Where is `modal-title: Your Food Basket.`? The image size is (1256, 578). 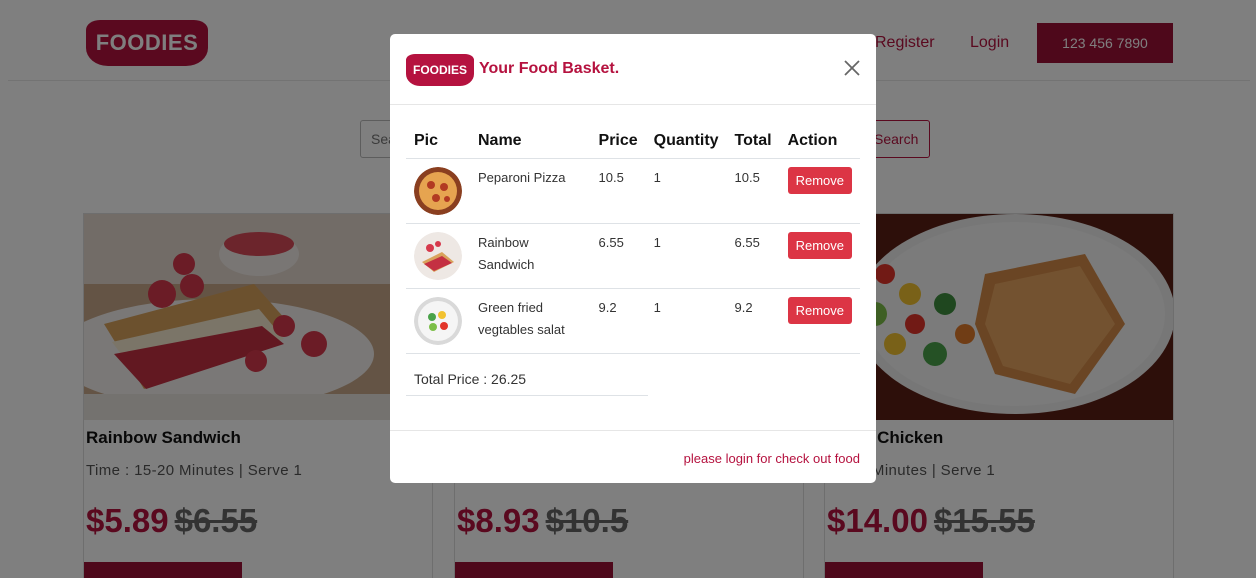 modal-title: Your Food Basket. is located at coordinates (549, 68).